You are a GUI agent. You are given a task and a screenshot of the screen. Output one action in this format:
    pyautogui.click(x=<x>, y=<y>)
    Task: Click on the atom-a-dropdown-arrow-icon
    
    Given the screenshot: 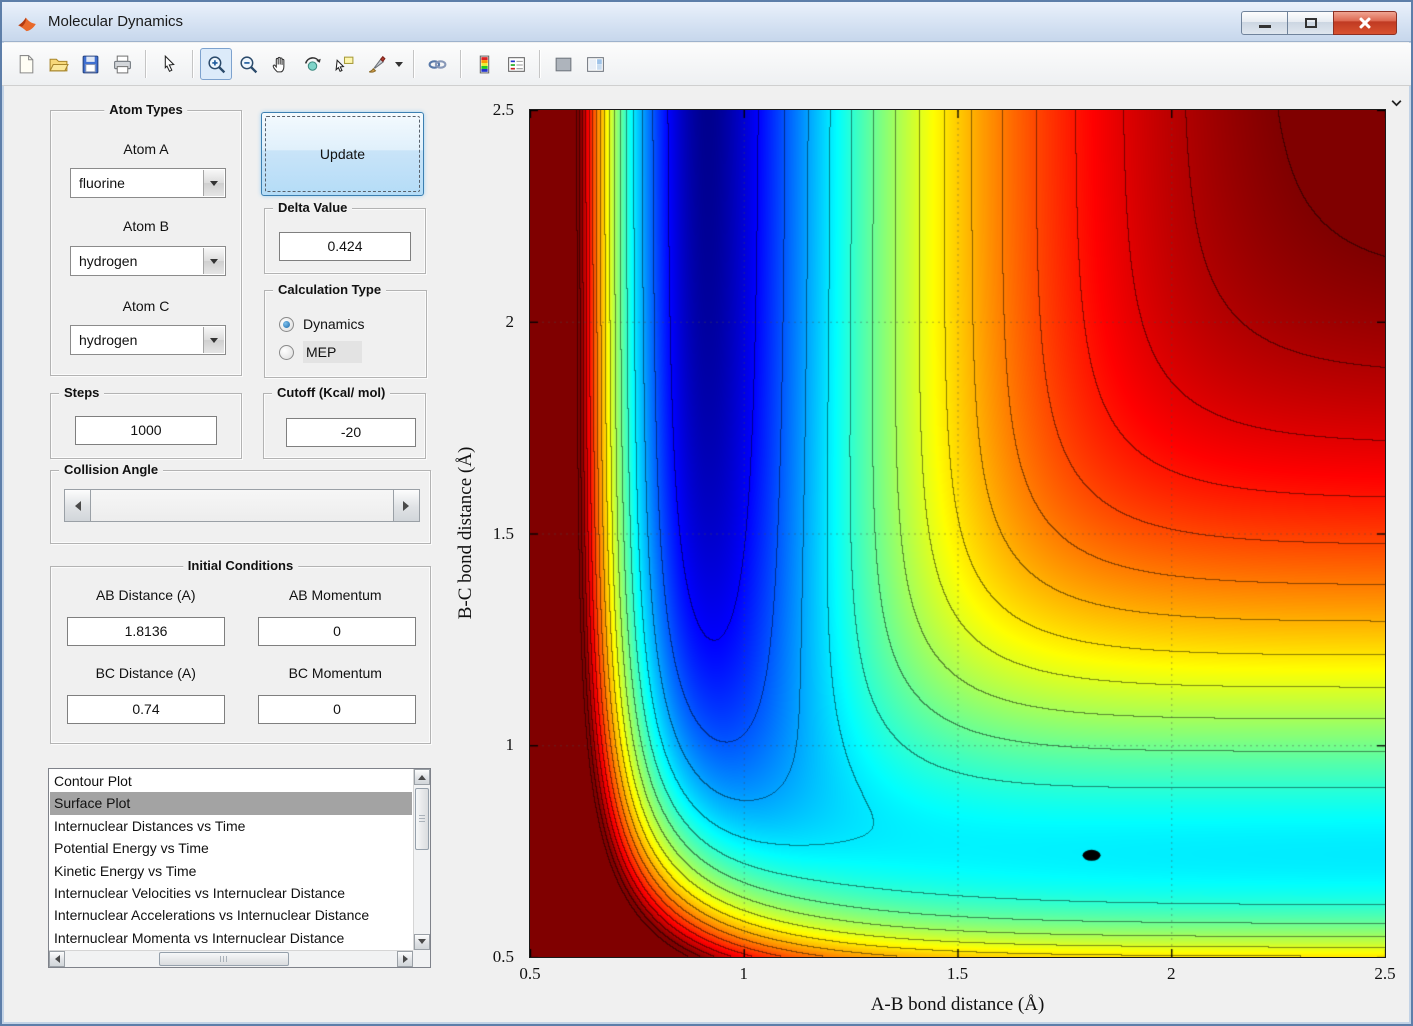 What is the action you would take?
    pyautogui.click(x=213, y=183)
    